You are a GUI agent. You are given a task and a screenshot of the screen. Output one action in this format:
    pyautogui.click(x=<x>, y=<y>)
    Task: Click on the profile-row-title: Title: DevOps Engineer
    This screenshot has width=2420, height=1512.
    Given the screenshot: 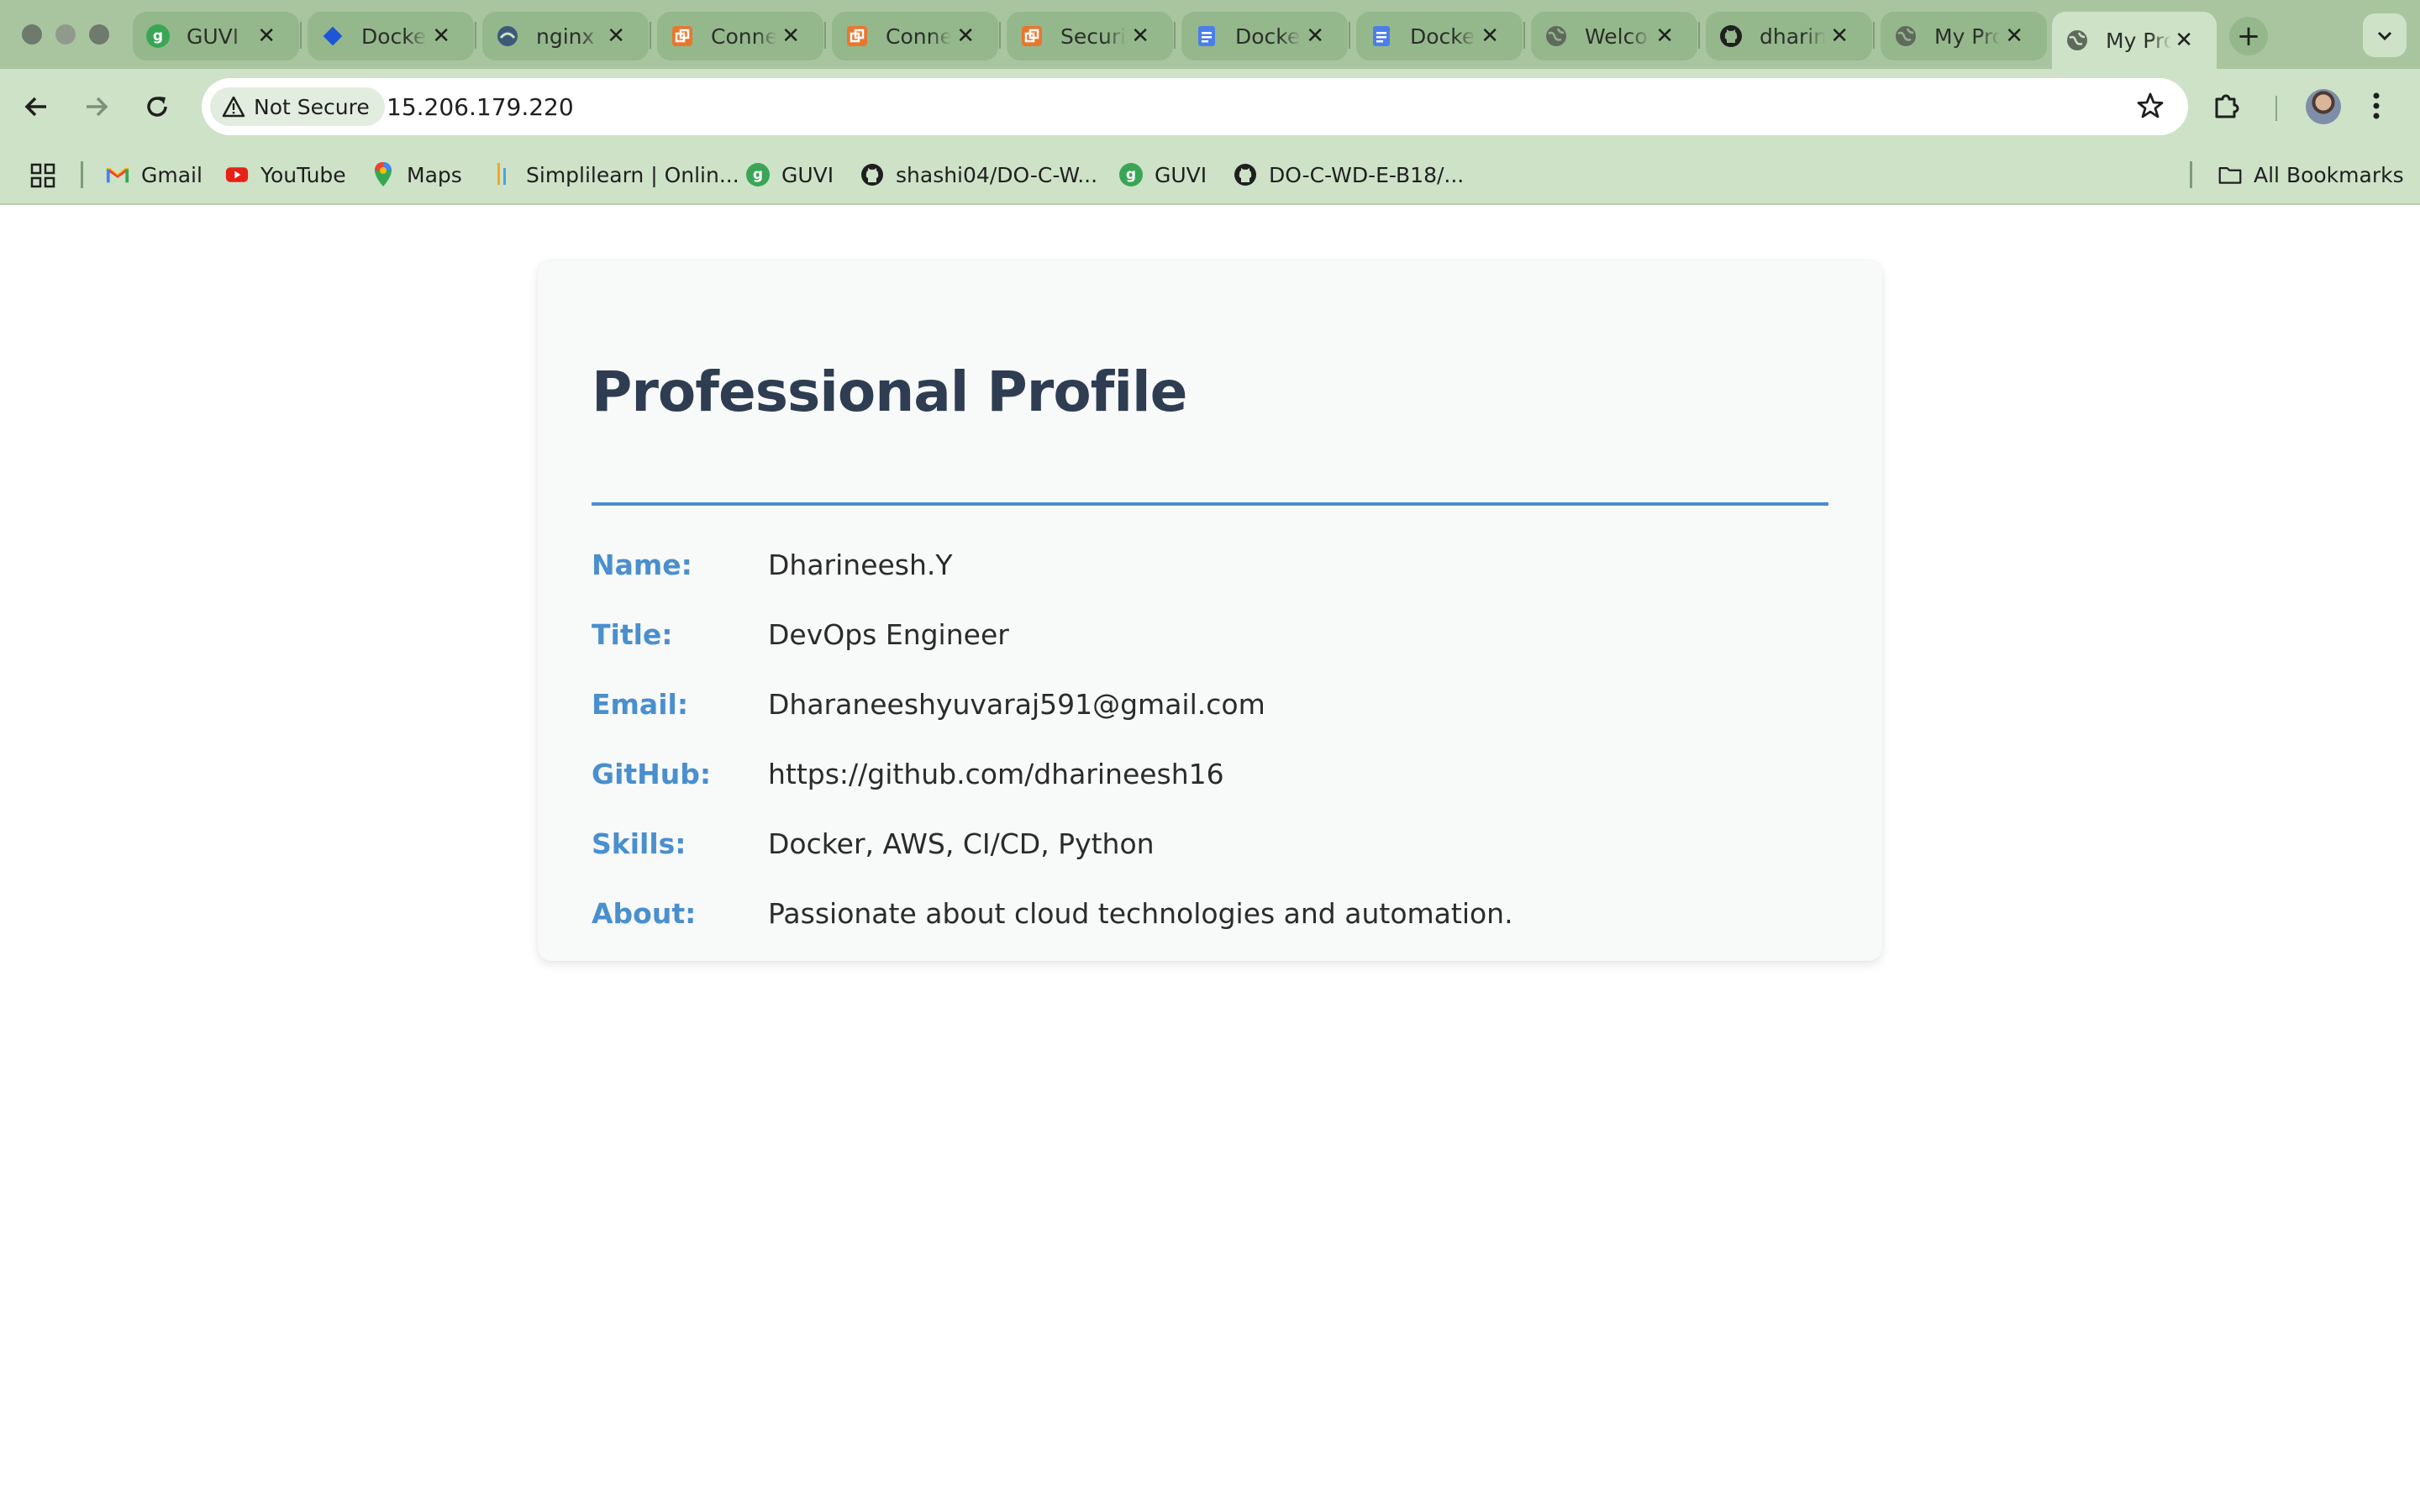 What is the action you would take?
    pyautogui.click(x=800, y=634)
    